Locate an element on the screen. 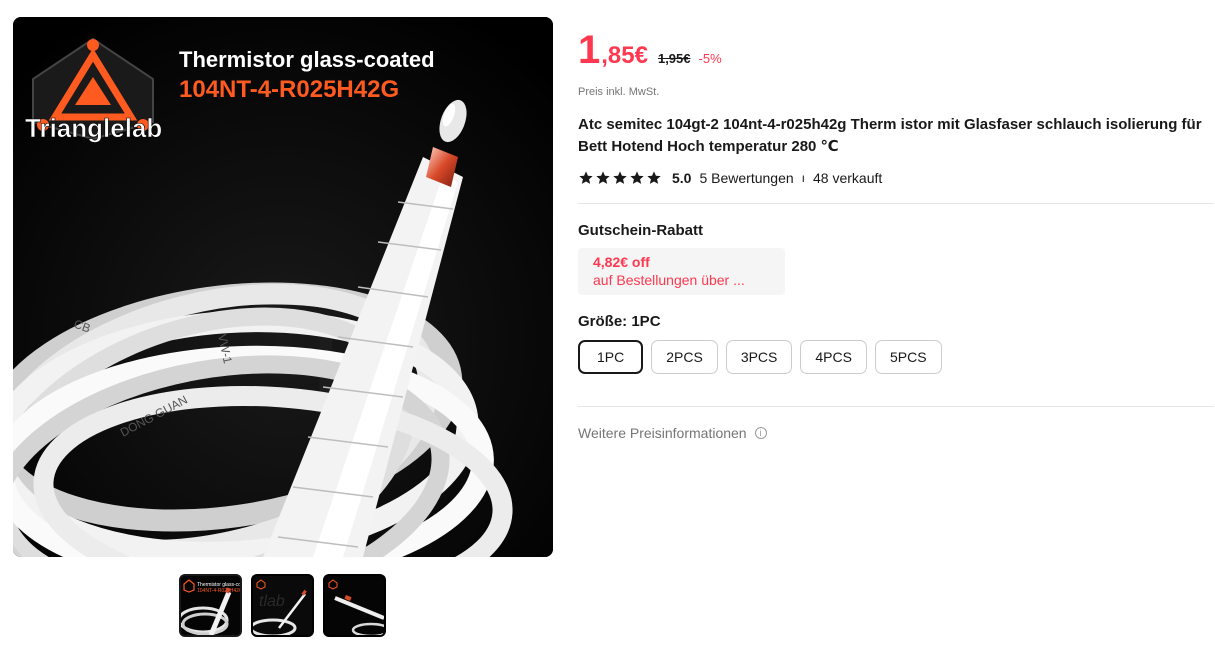 This screenshot has height=663, width=1215. brand-text: Trianglelab is located at coordinates (93, 128).